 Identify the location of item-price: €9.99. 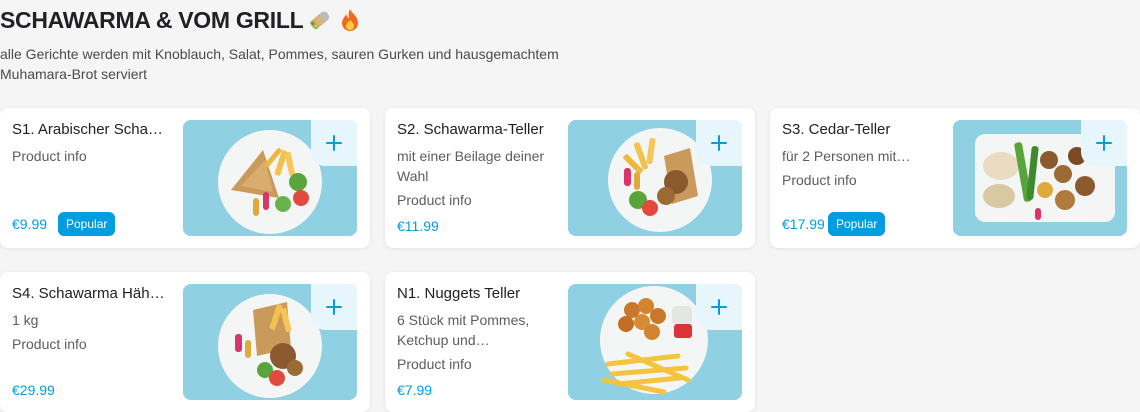
(30, 224).